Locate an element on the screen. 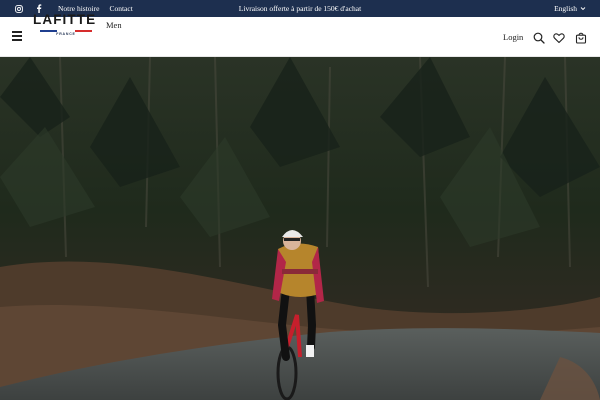 Image resolution: width=600 pixels, height=400 pixels. logo-subtitle: FRANCE is located at coordinates (66, 34).